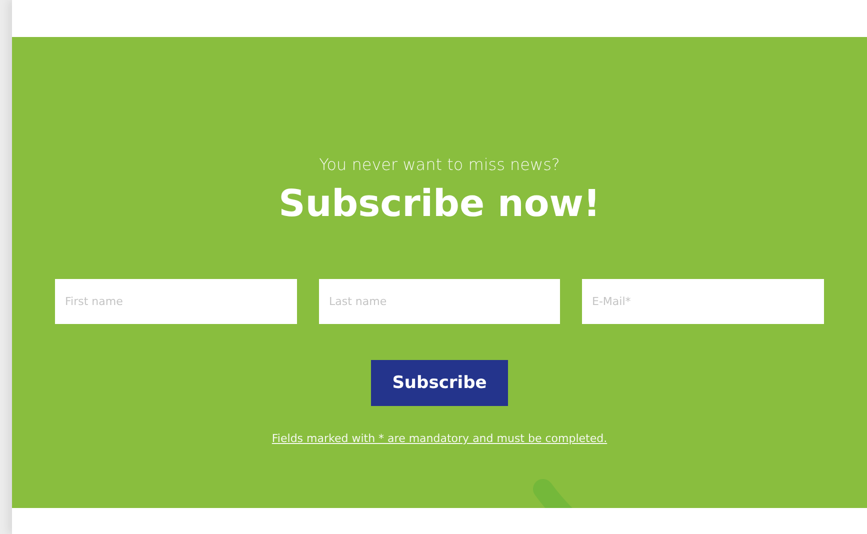 The image size is (867, 534). What do you see at coordinates (439, 204) in the screenshot?
I see `heading: Subscribe now!` at bounding box center [439, 204].